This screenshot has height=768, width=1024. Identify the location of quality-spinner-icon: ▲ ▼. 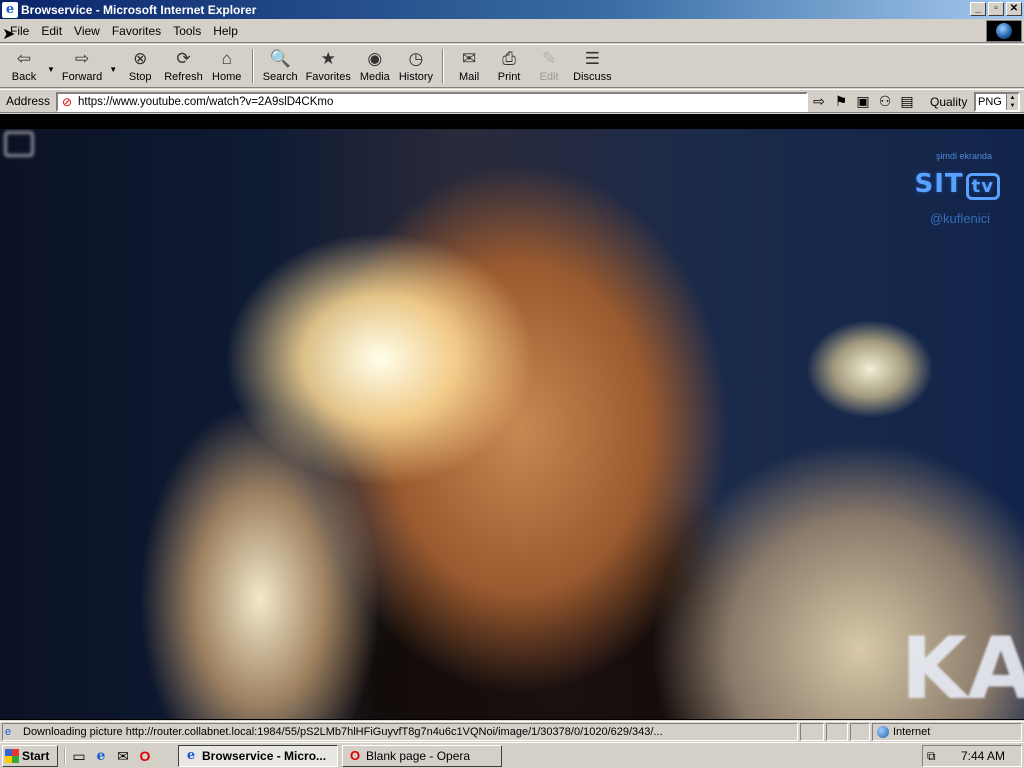
(1012, 102).